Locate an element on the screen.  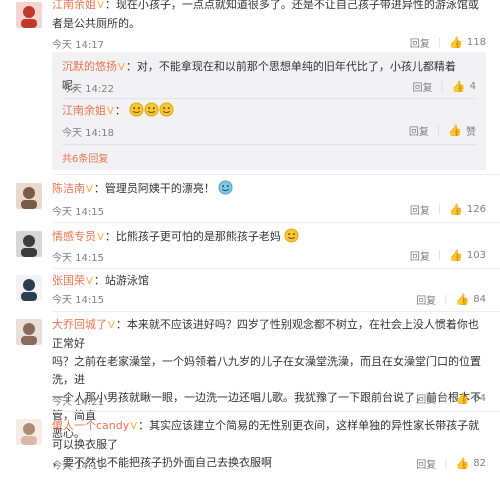
comment-text: 情感专员V：比熊孩子更可怕的是那熊孩子老妈 is located at coordinates (269, 237).